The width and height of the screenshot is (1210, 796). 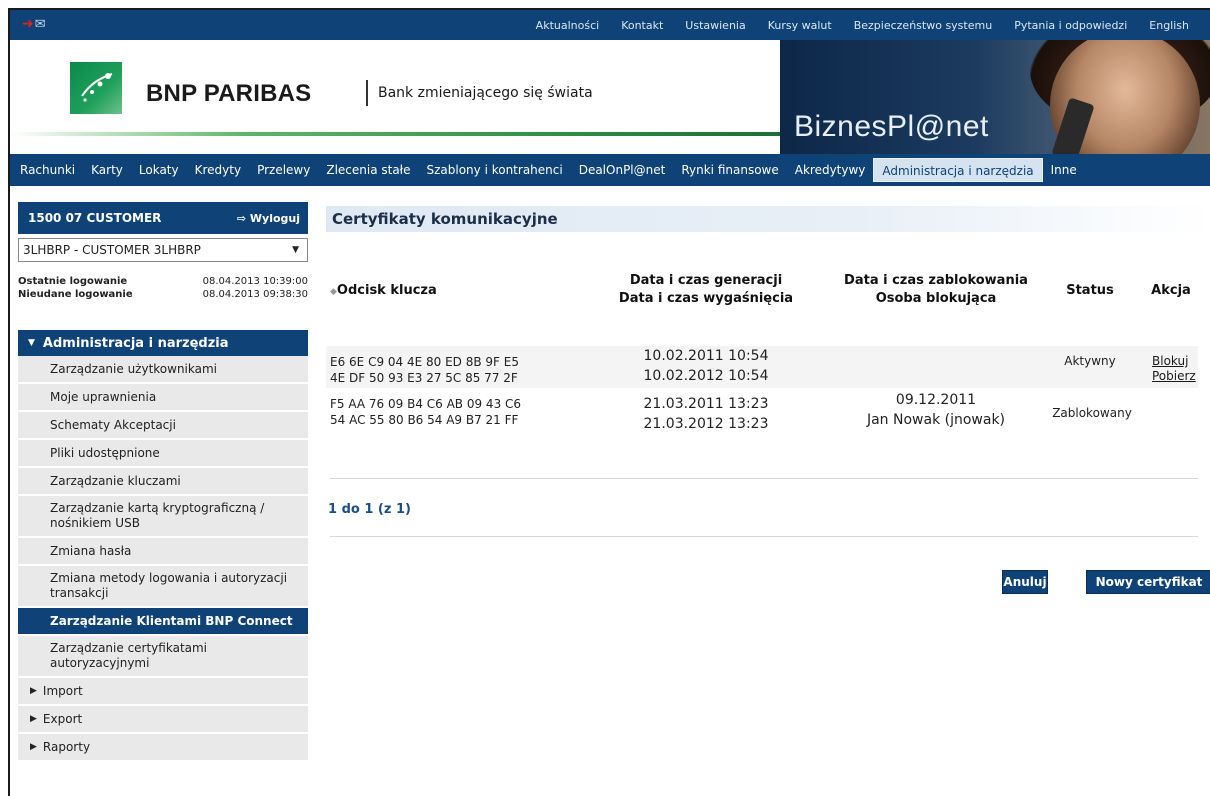 I want to click on menu-item-export-label: Export, so click(x=62, y=718).